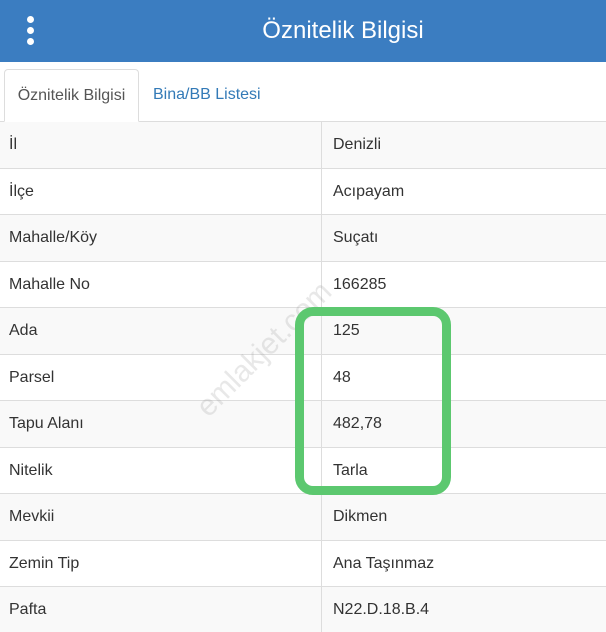 This screenshot has width=606, height=632. I want to click on table-row: Mevkii Dikmen, so click(303, 517).